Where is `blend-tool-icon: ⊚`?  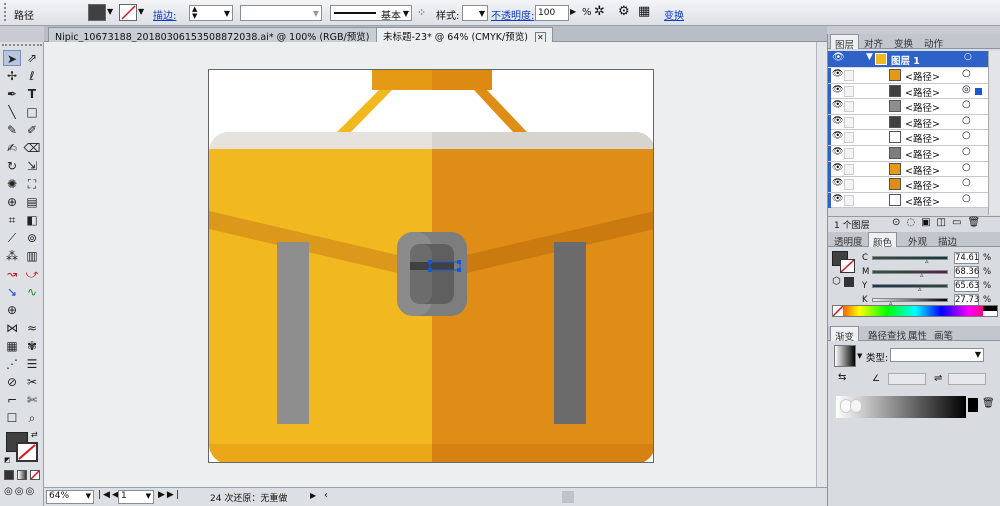 blend-tool-icon: ⊚ is located at coordinates (32, 238).